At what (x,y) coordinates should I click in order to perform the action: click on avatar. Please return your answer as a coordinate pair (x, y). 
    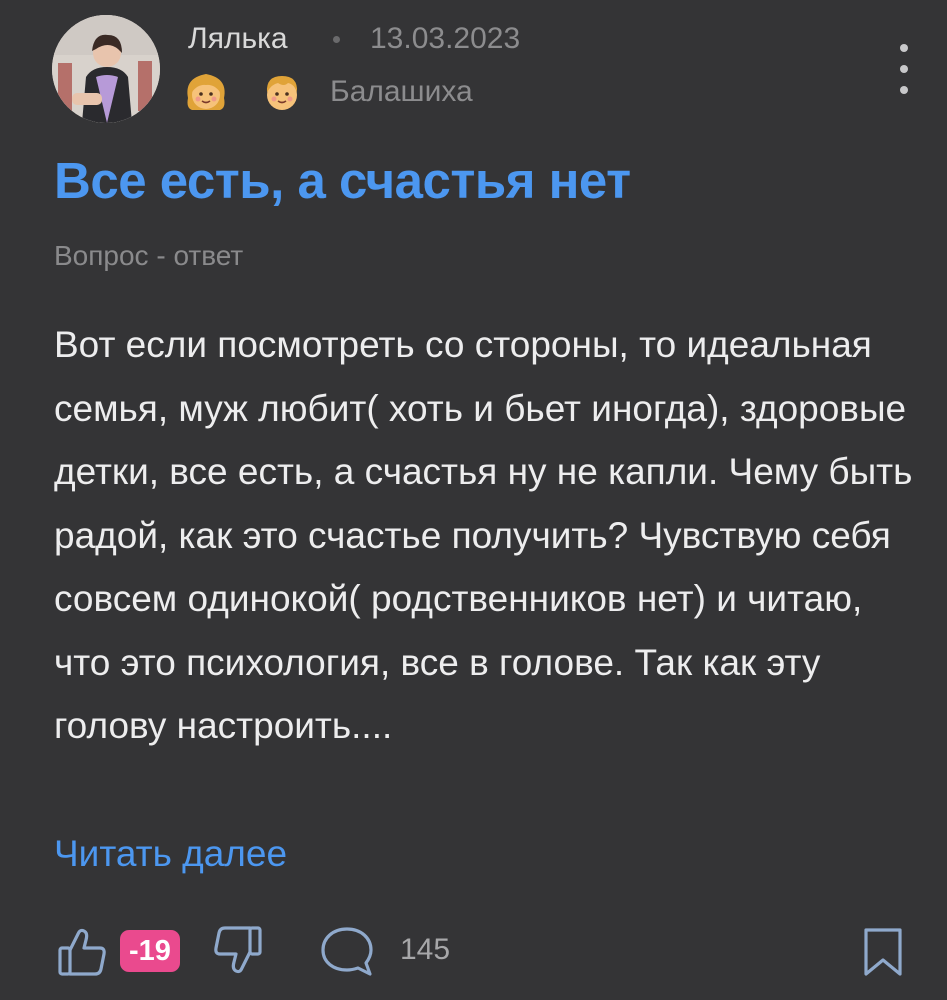
    Looking at the image, I should click on (106, 69).